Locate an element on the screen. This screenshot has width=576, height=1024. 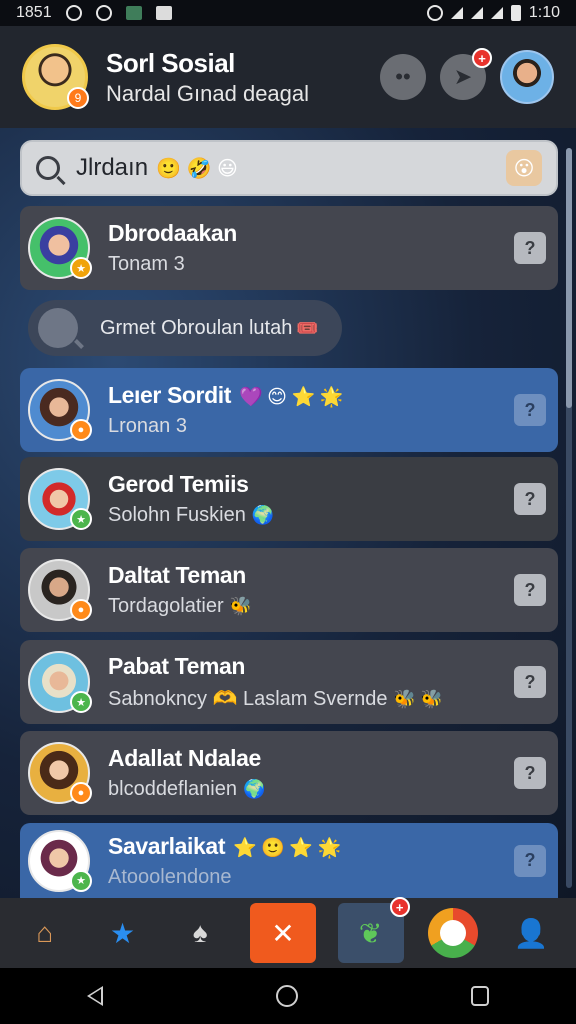
name-emoji: ⭐ 🙂 ⭐ 🌟 is located at coordinates (287, 848).